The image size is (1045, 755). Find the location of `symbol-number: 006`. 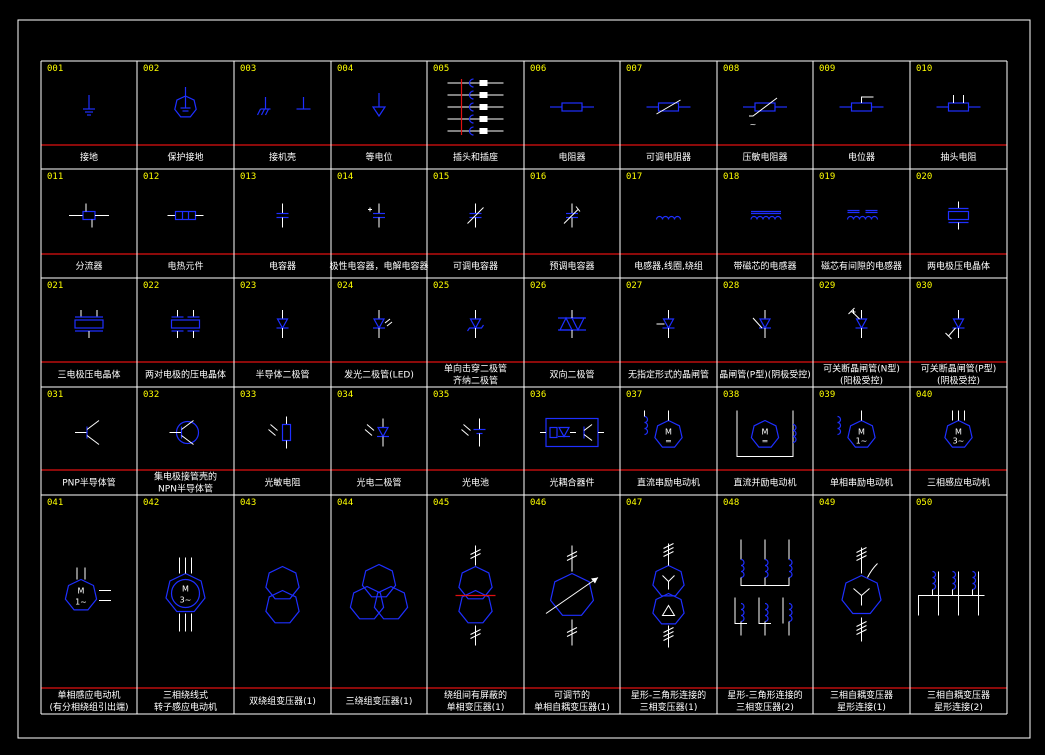

symbol-number: 006 is located at coordinates (538, 69).